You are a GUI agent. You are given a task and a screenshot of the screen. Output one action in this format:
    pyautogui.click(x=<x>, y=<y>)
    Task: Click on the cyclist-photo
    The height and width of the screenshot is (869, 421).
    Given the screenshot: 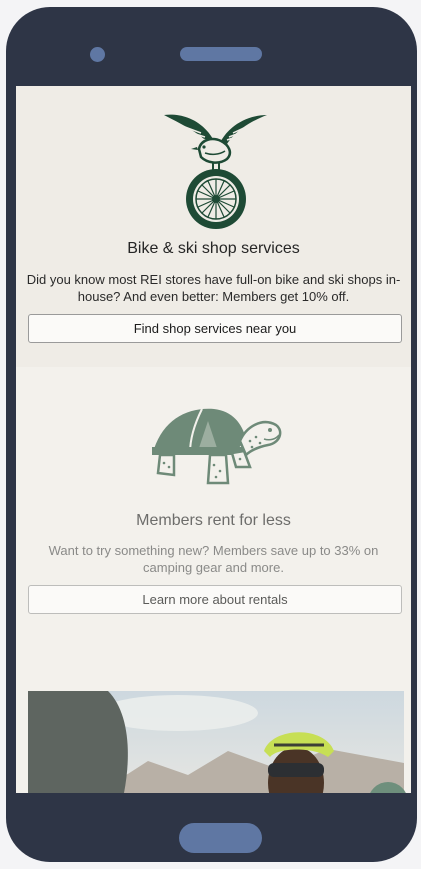 What is the action you would take?
    pyautogui.click(x=216, y=742)
    